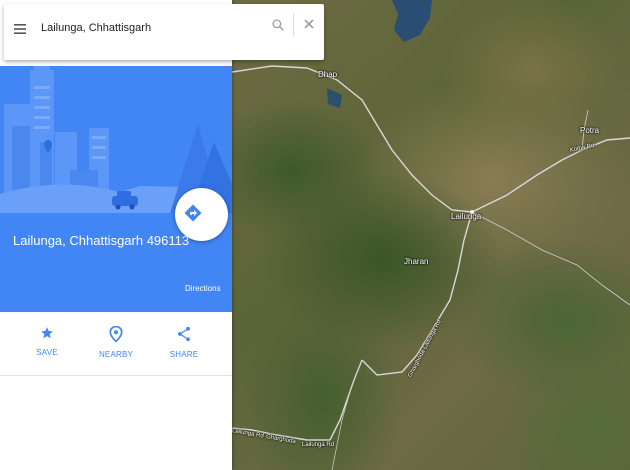 This screenshot has height=470, width=630. I want to click on close-icon, so click(309, 24).